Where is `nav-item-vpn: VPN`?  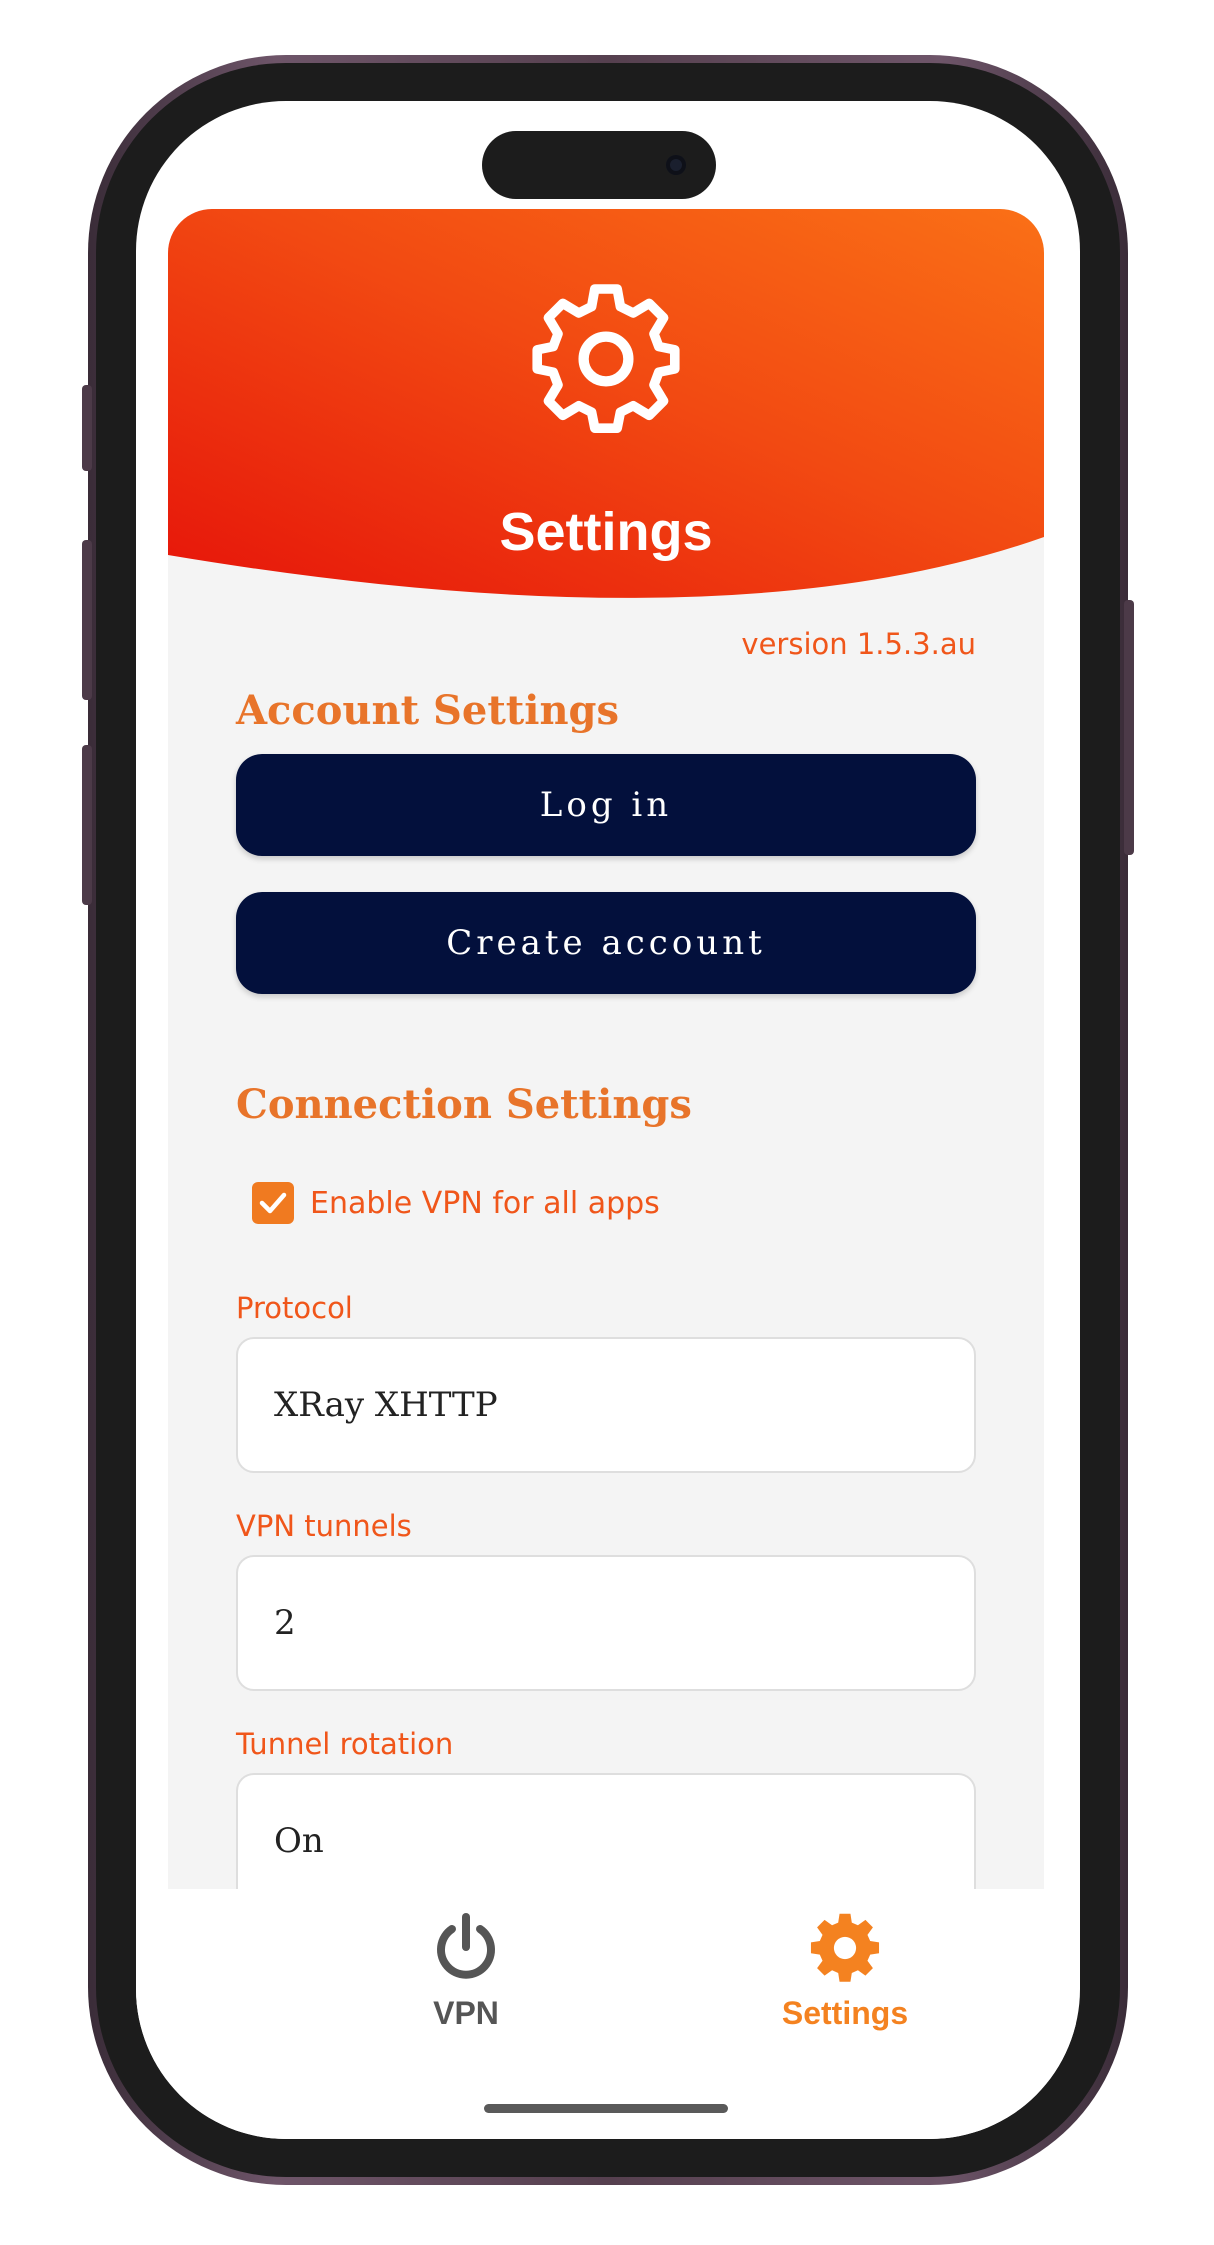 nav-item-vpn: VPN is located at coordinates (466, 1971).